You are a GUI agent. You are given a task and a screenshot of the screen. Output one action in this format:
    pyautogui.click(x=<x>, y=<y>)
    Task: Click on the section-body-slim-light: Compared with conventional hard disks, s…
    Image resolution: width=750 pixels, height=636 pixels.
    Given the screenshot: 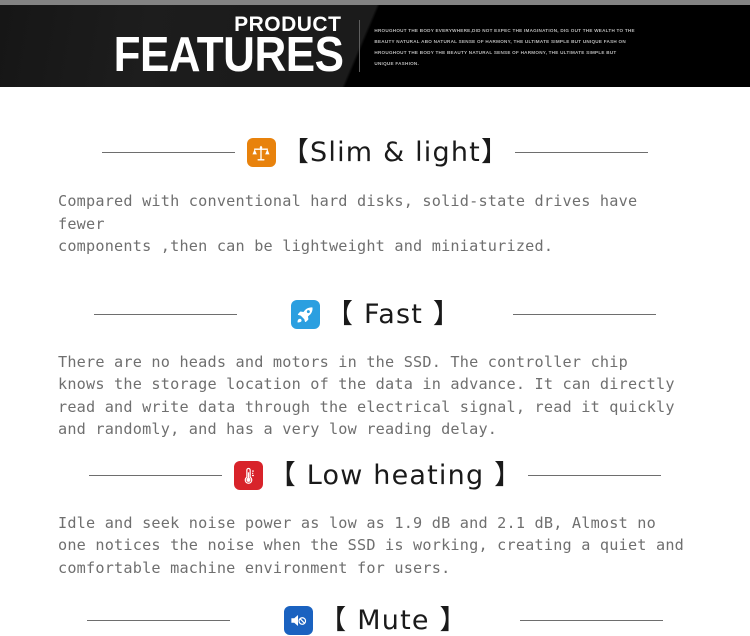 What is the action you would take?
    pyautogui.click(x=348, y=223)
    